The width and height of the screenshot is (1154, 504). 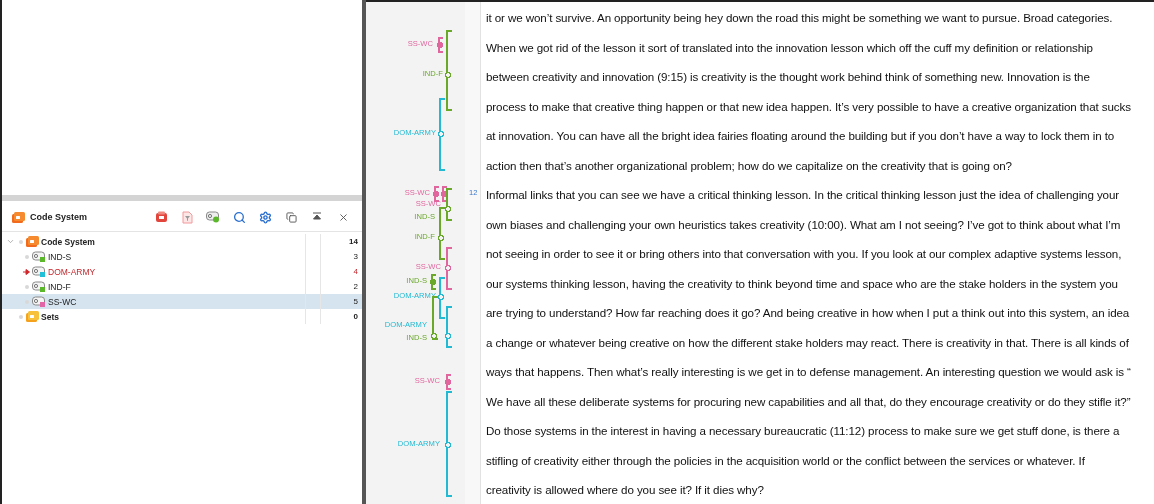 What do you see at coordinates (68, 241) in the screenshot?
I see `tree-label: Code System` at bounding box center [68, 241].